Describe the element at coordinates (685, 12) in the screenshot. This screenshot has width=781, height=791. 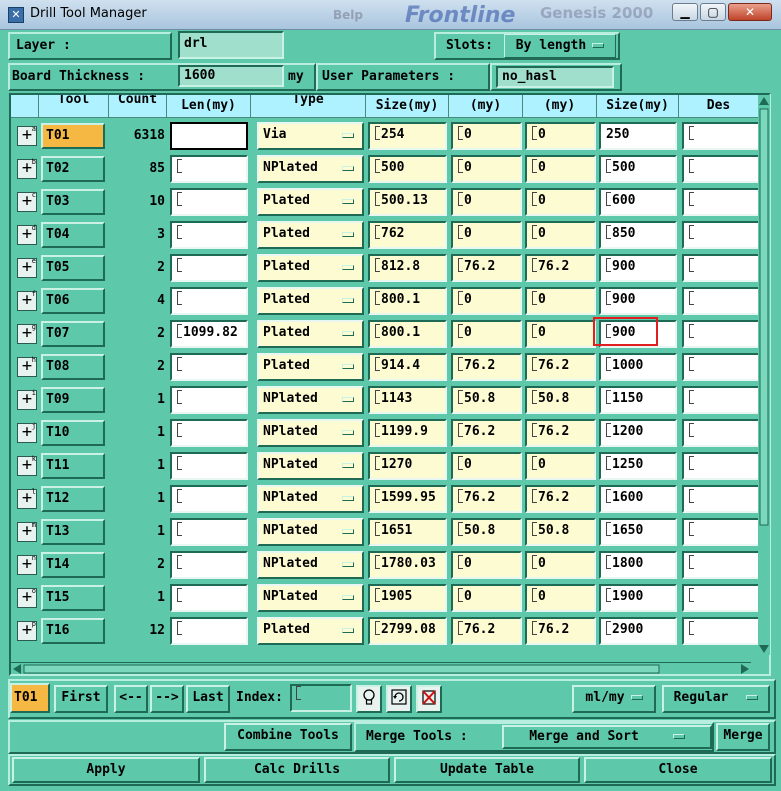
I see `minimize-button: ▁` at that location.